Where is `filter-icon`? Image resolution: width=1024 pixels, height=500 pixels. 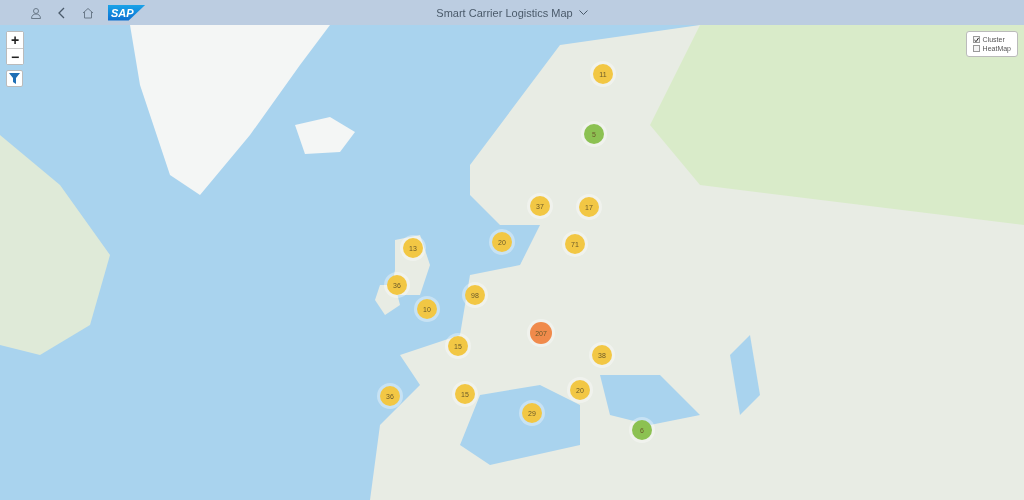
filter-icon is located at coordinates (14, 78).